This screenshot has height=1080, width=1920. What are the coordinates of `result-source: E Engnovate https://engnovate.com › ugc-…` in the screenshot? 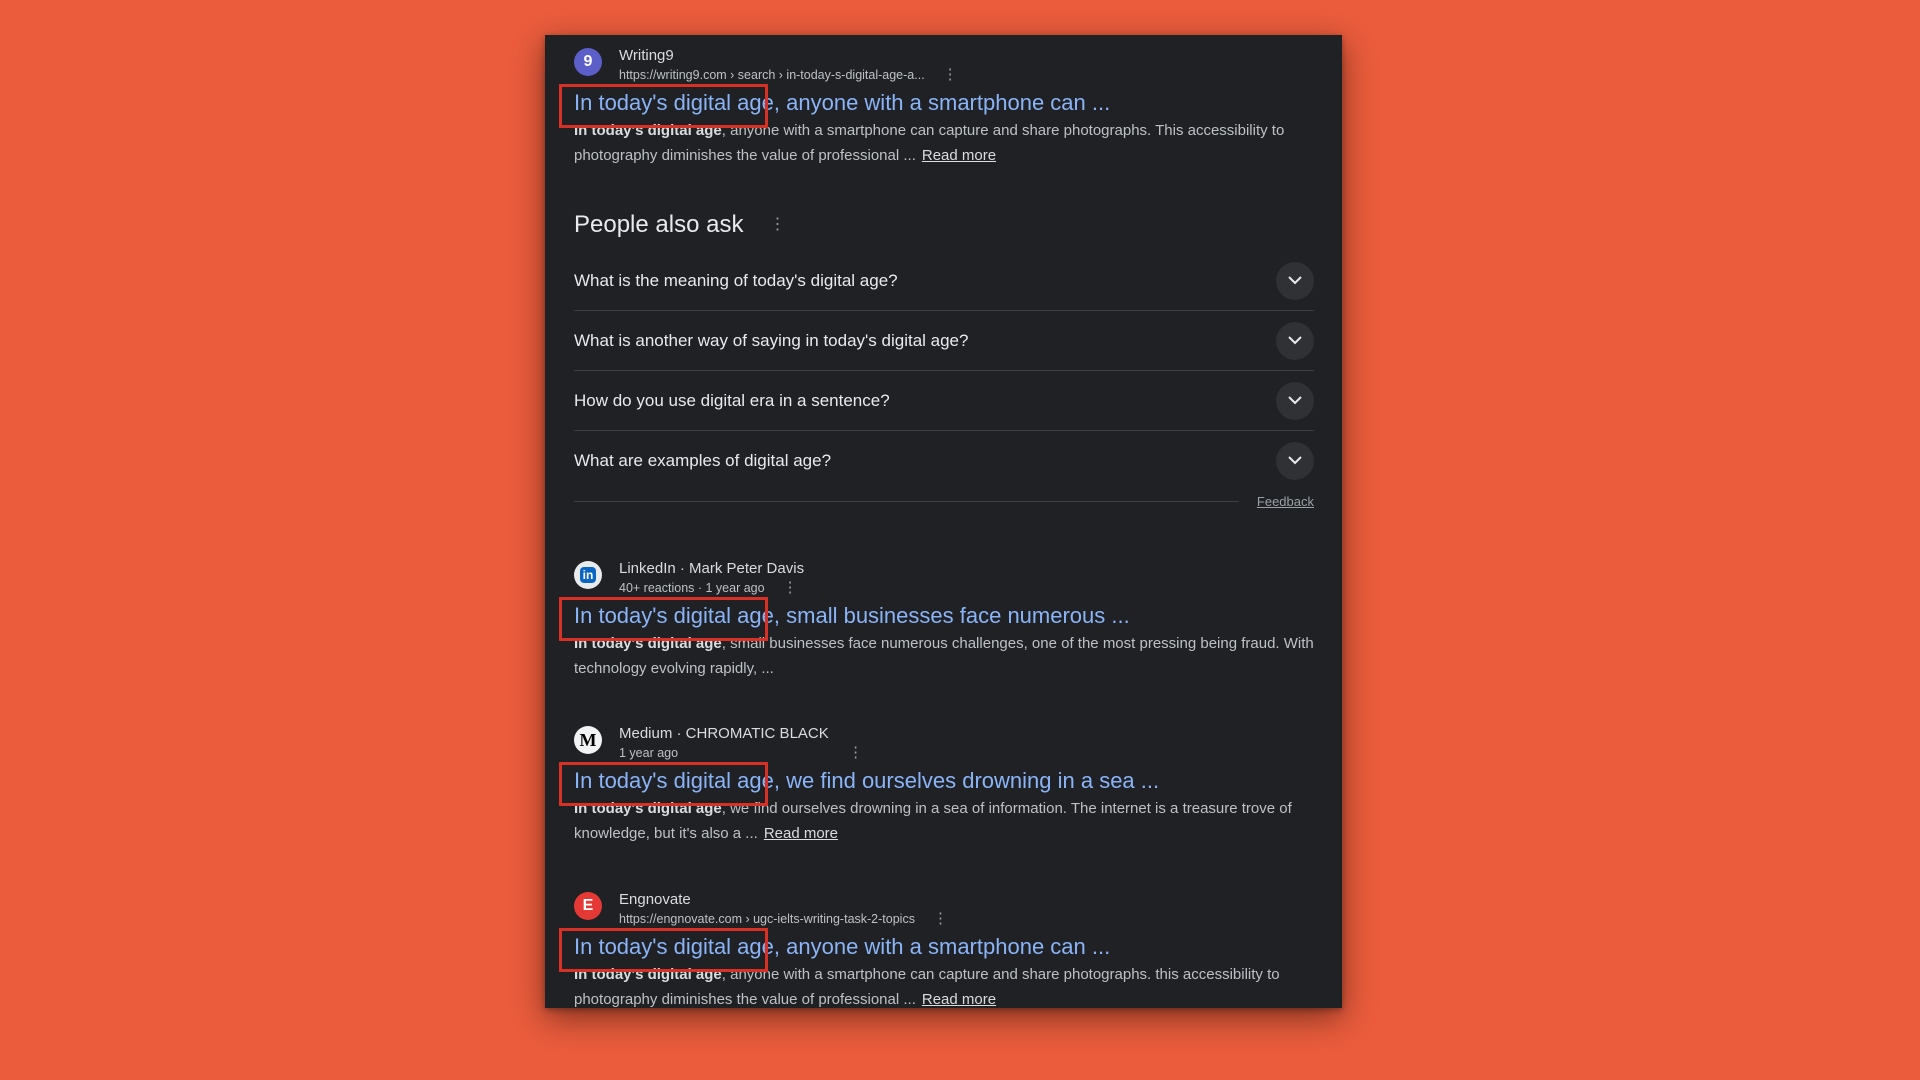 It's located at (944, 909).